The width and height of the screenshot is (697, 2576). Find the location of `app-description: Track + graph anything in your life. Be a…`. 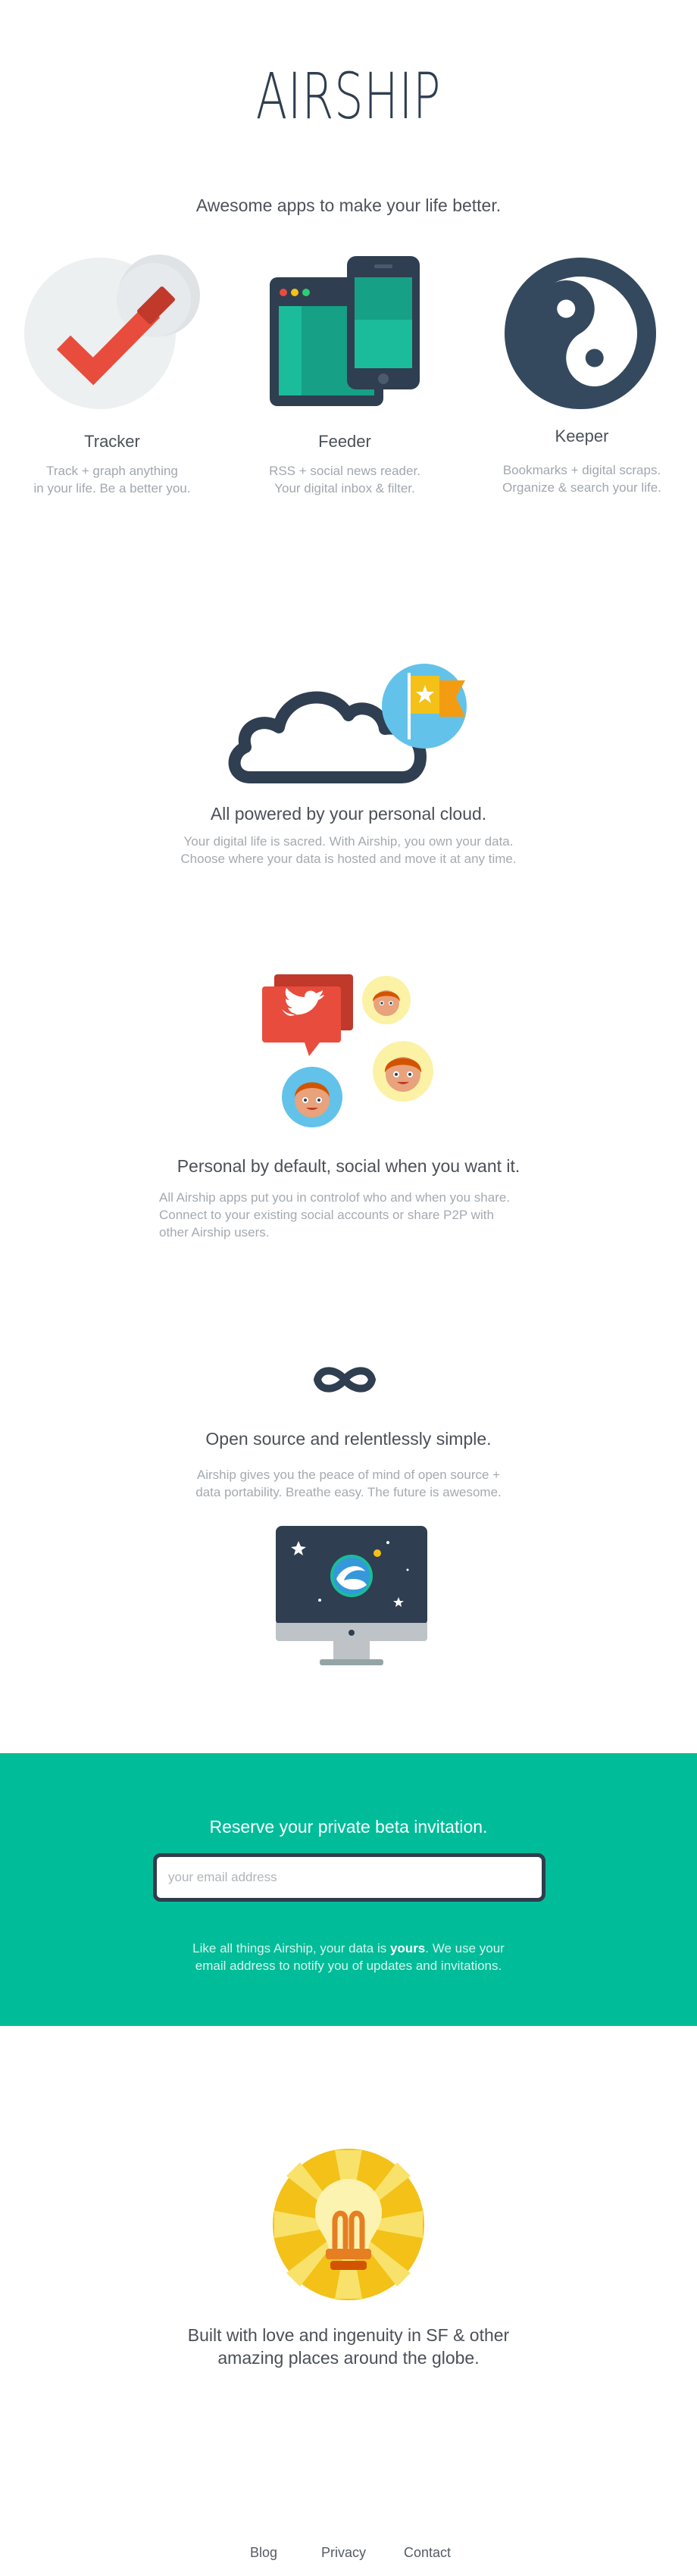

app-description: Track + graph anything in your life. Be a… is located at coordinates (112, 480).